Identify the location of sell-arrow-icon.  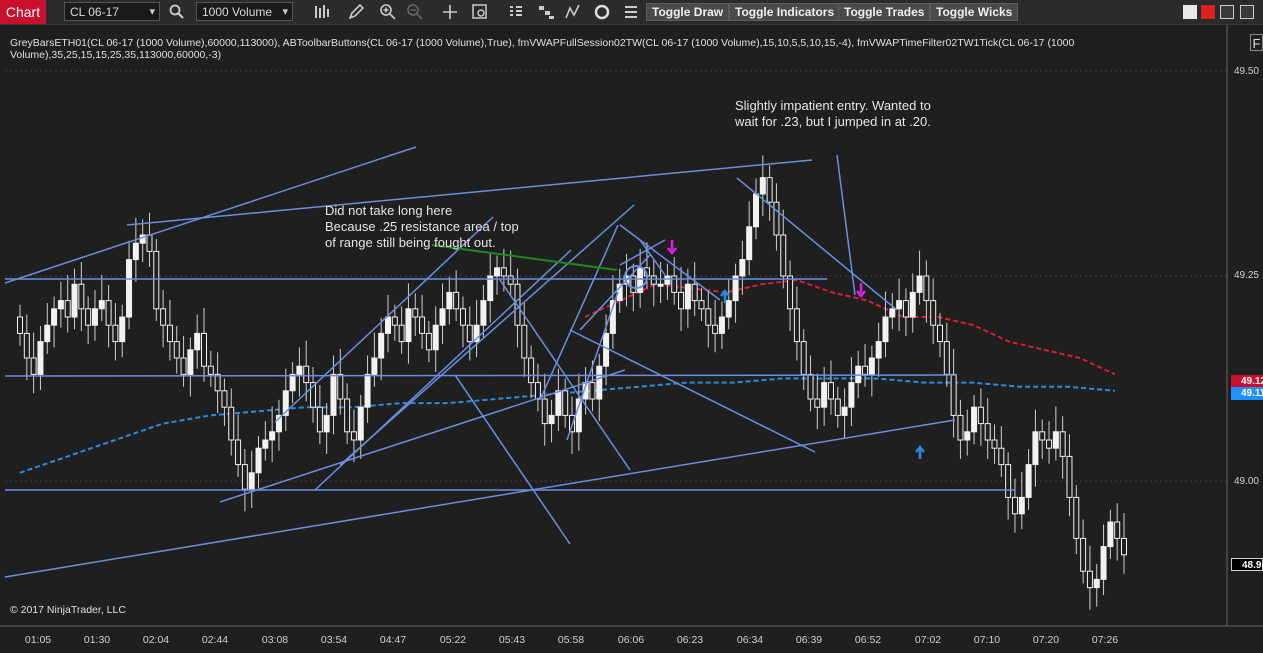
(861, 291).